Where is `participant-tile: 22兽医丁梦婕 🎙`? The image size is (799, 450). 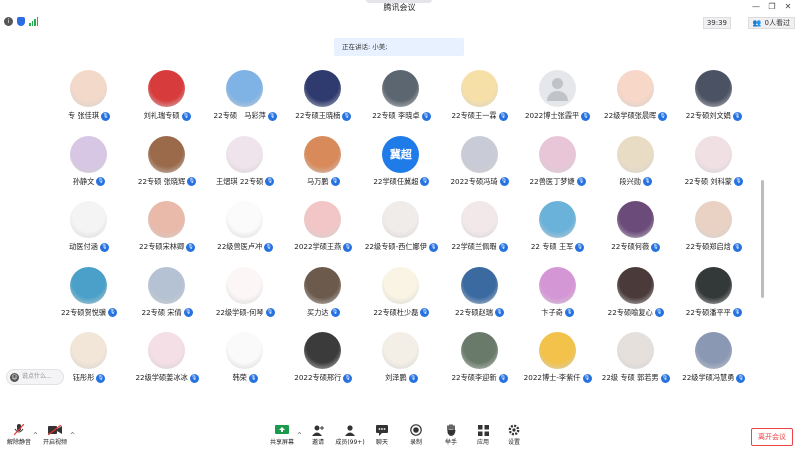 participant-tile: 22兽医丁梦婕 🎙 is located at coordinates (558, 162).